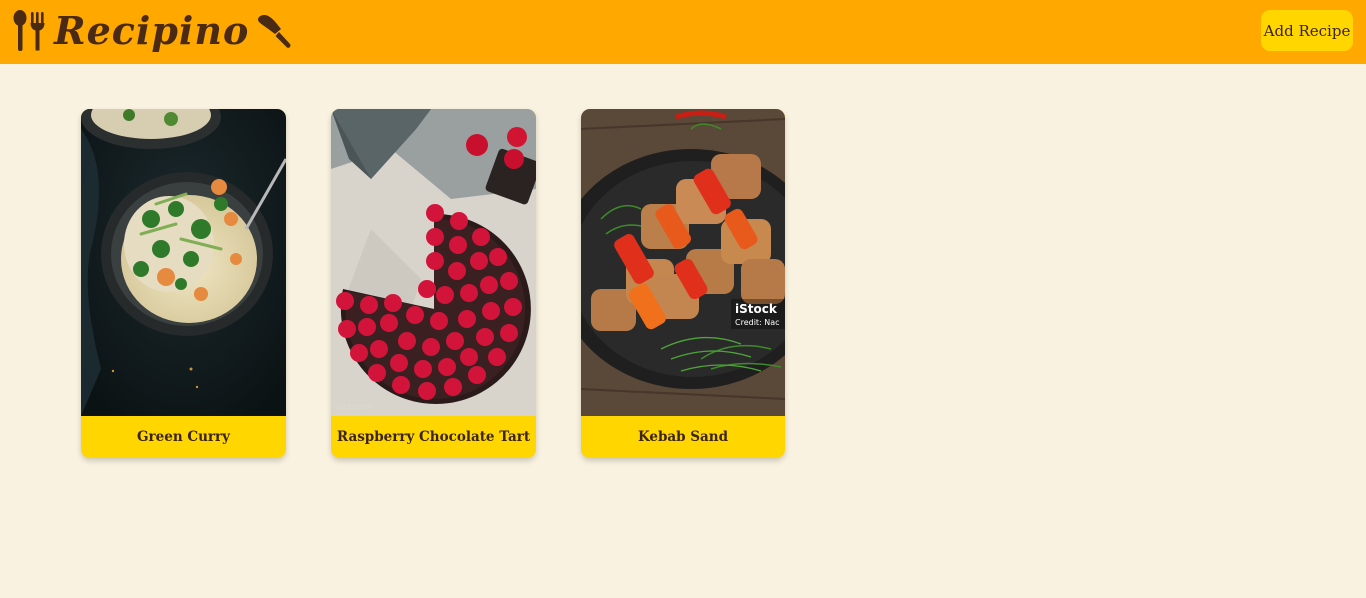  I want to click on svg-text: eat/dccom, so click(353, 407).